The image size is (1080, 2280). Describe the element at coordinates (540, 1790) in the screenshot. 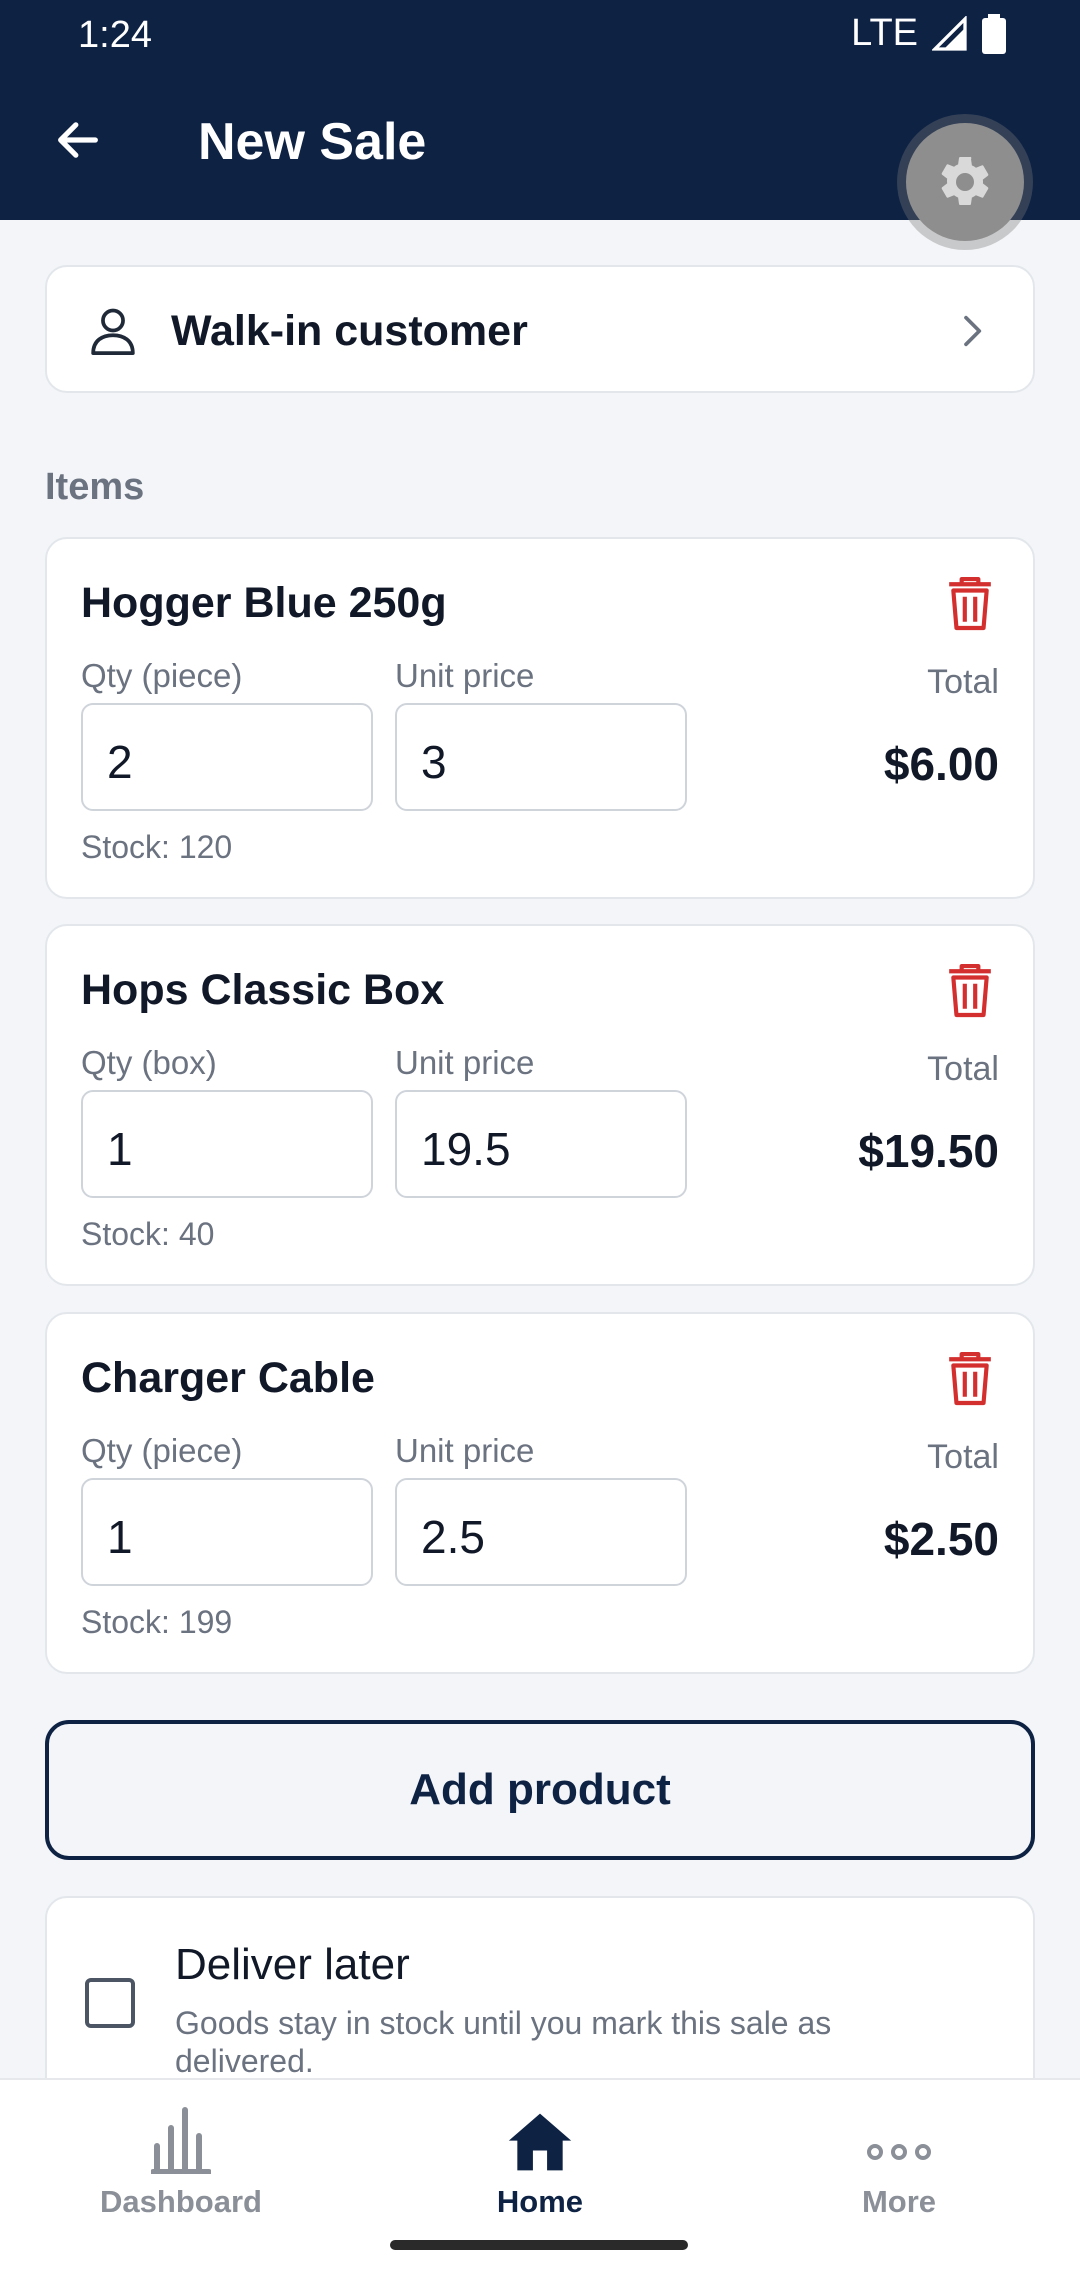

I see `add-product-button: Add product` at that location.